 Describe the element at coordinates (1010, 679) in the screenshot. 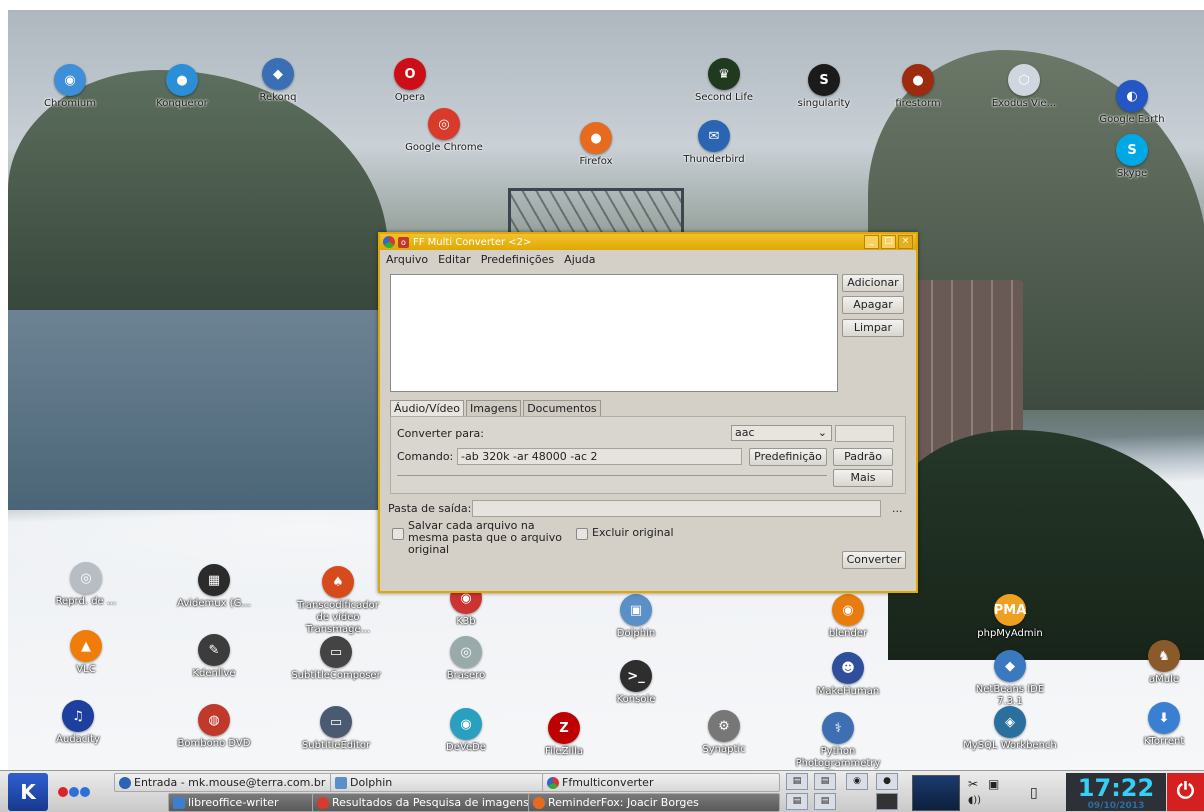

I see `desktop-icon-netbeans-ide-7-3-1: ◆ NetBeans IDE 7.3.1` at that location.